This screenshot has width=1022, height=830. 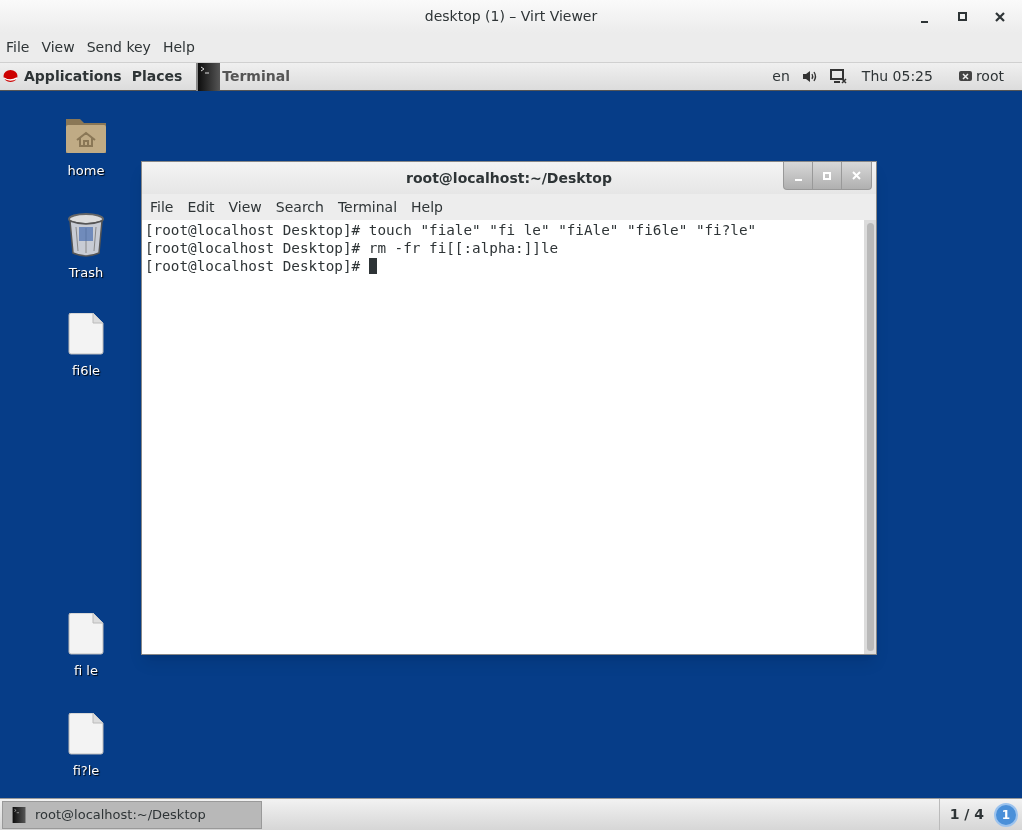 What do you see at coordinates (201, 207) in the screenshot?
I see `menu-item: Edit` at bounding box center [201, 207].